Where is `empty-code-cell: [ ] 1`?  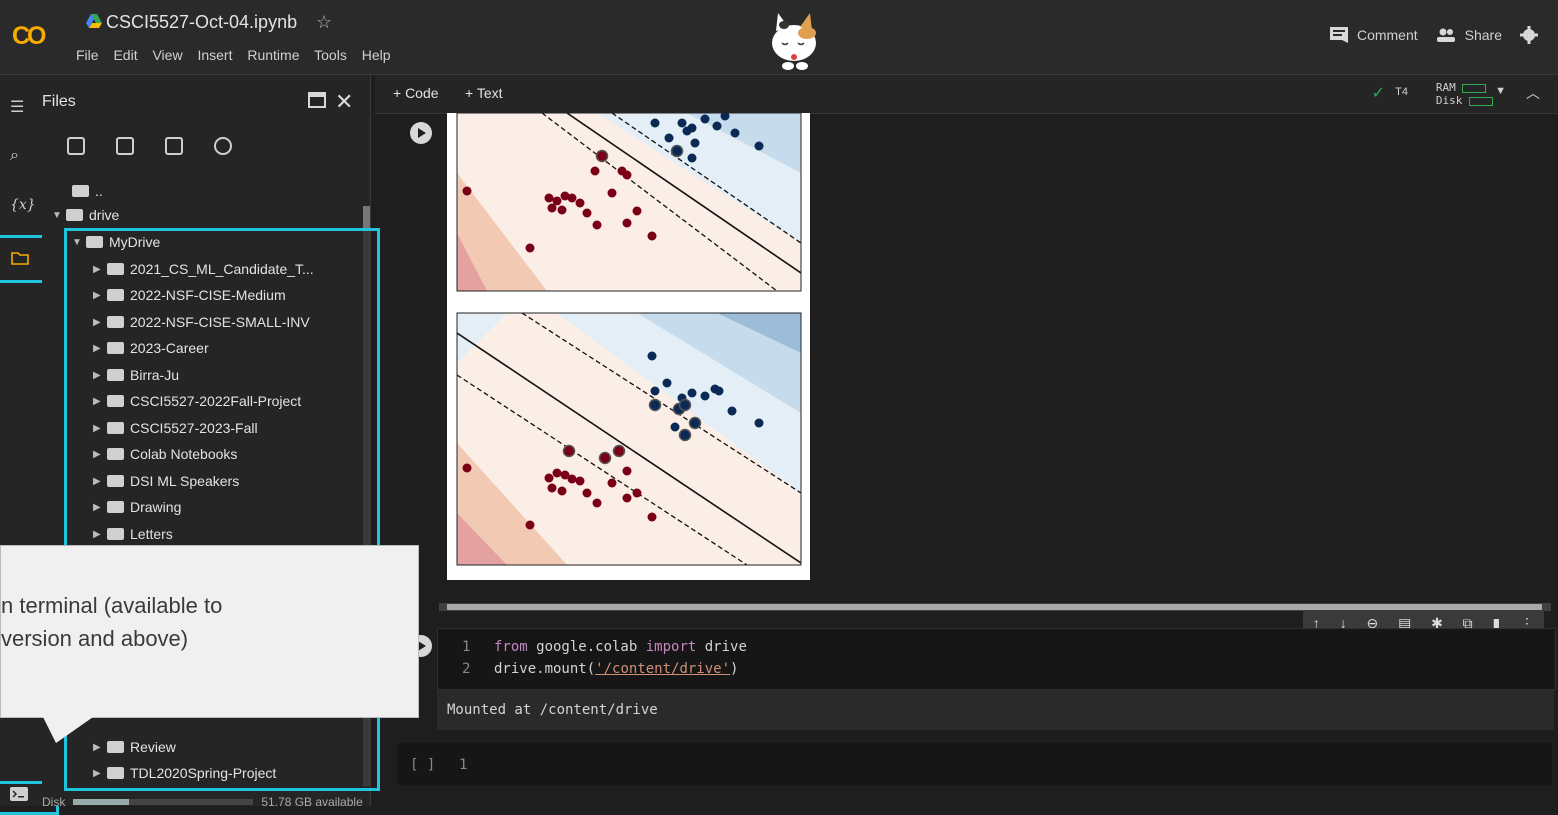 empty-code-cell: [ ] 1 is located at coordinates (974, 764).